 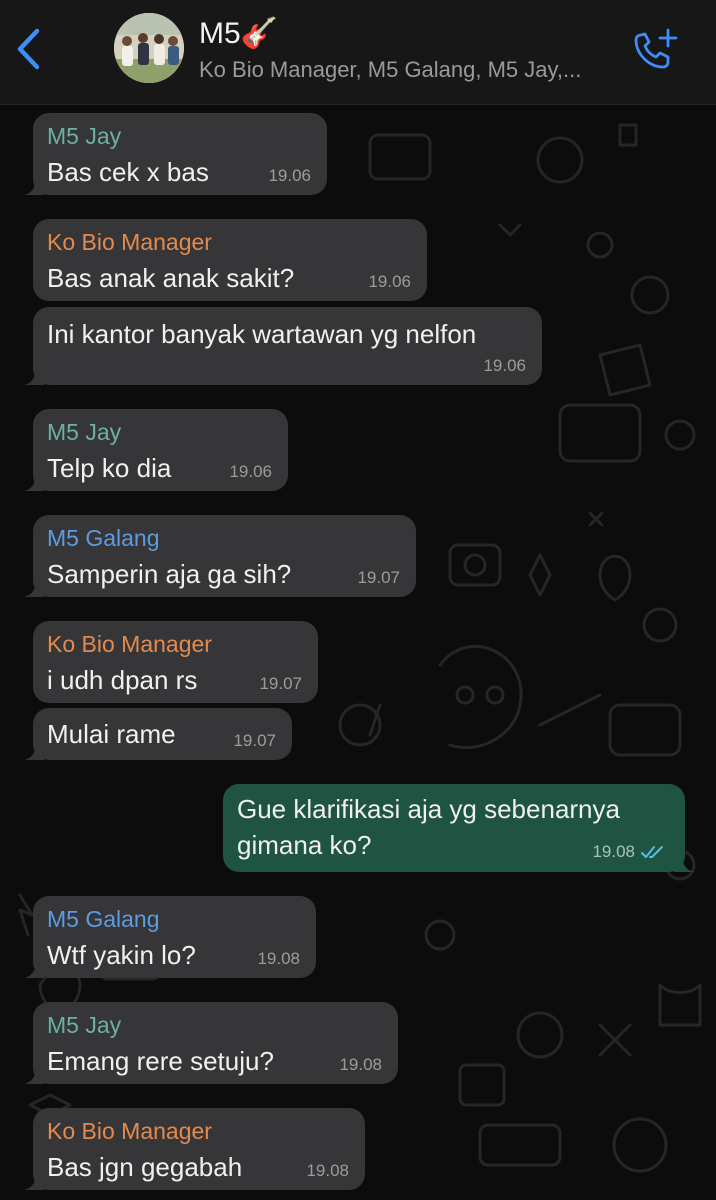 I want to click on message-text: Samperin aja ga sih?, so click(x=169, y=574).